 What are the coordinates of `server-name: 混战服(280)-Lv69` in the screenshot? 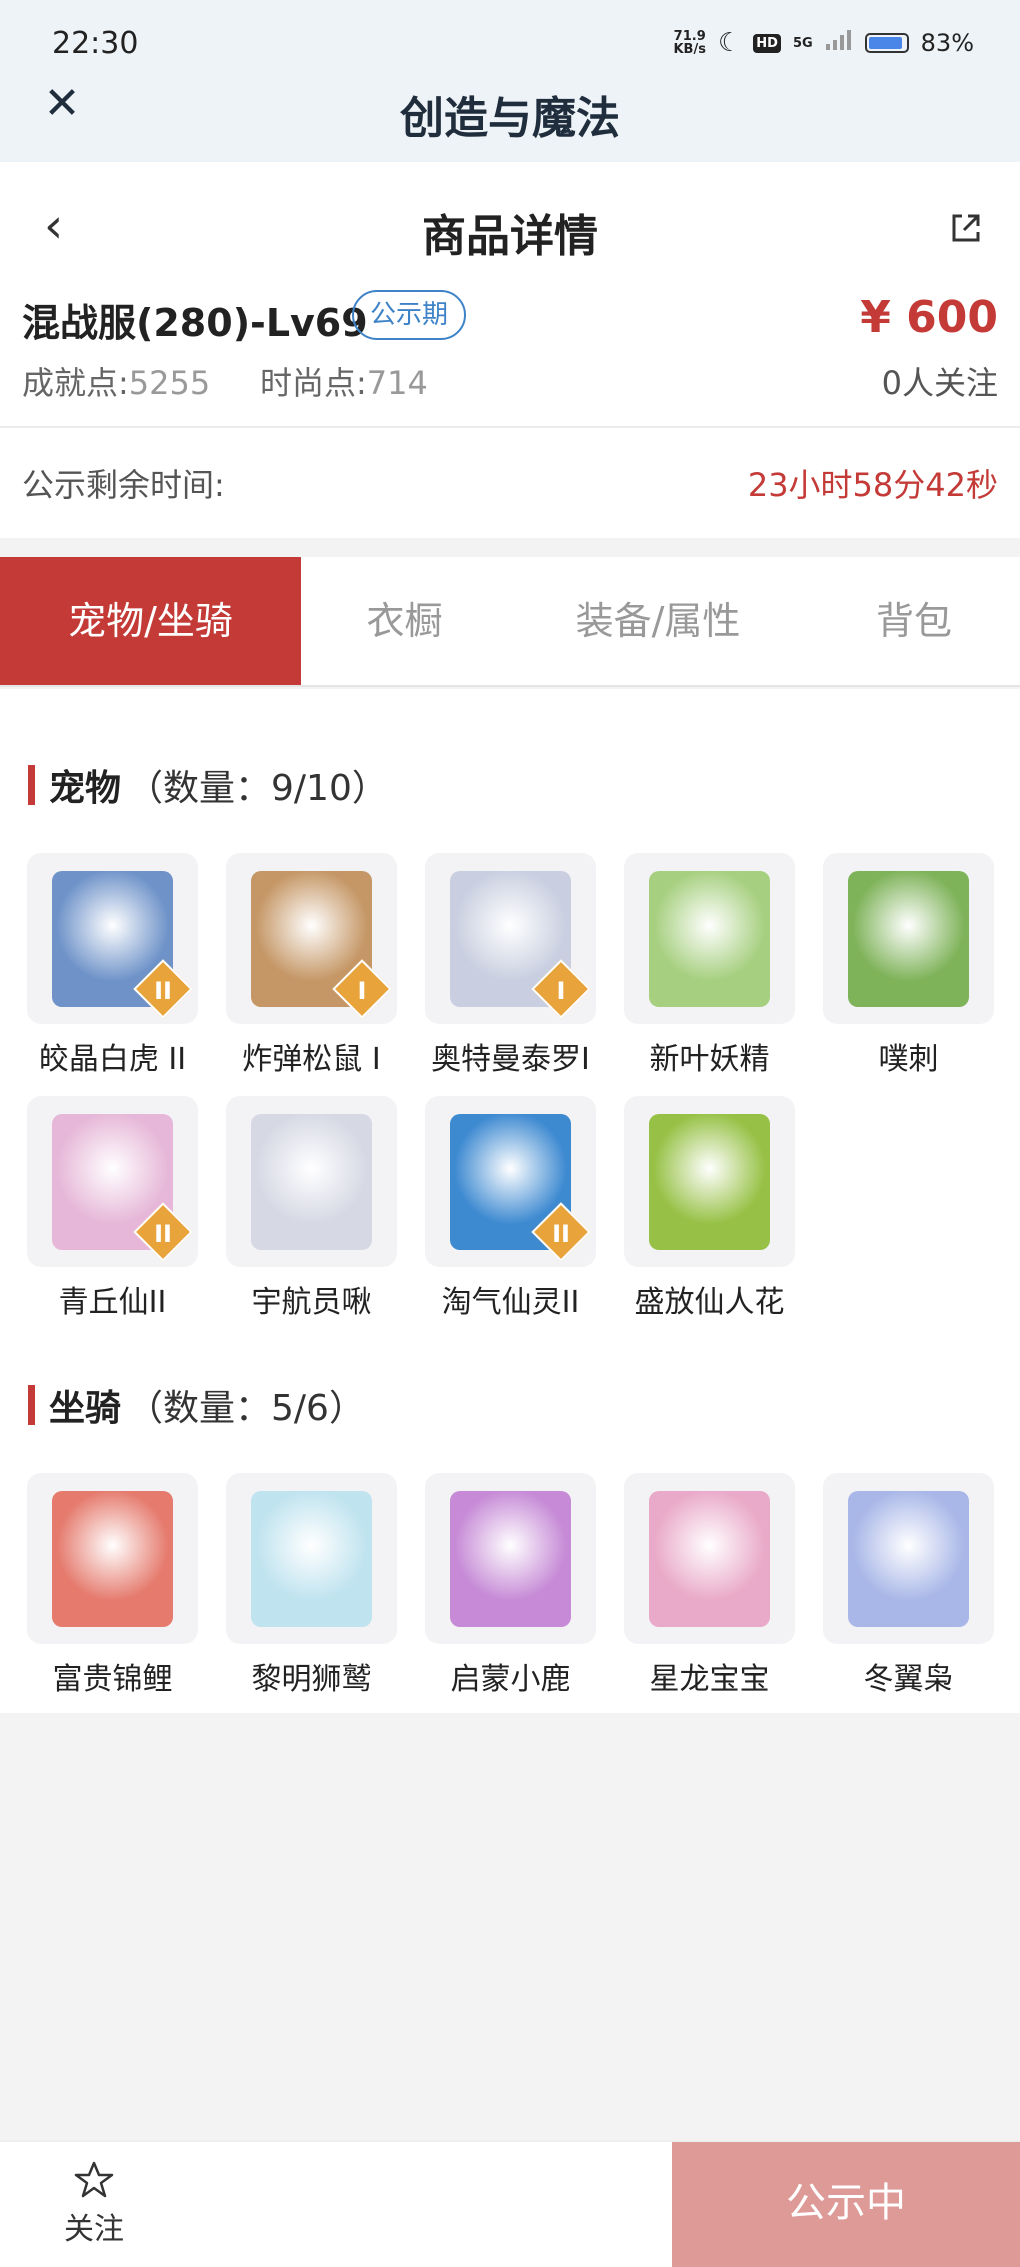 It's located at (195, 323).